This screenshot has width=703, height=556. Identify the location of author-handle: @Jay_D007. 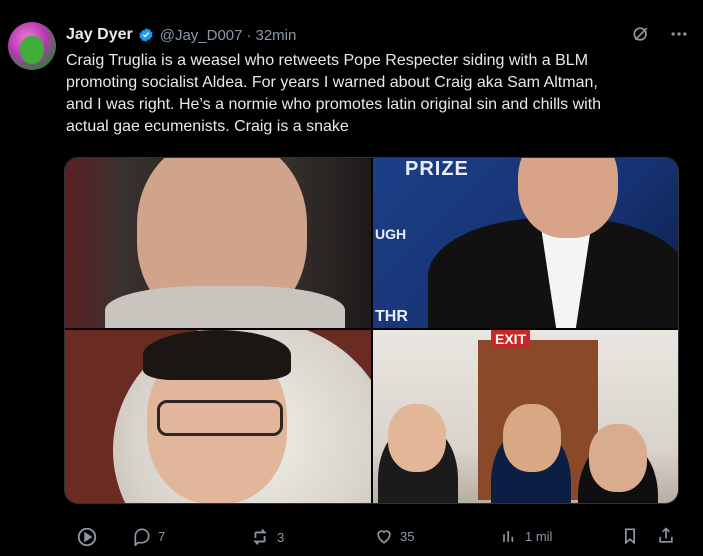
(201, 35).